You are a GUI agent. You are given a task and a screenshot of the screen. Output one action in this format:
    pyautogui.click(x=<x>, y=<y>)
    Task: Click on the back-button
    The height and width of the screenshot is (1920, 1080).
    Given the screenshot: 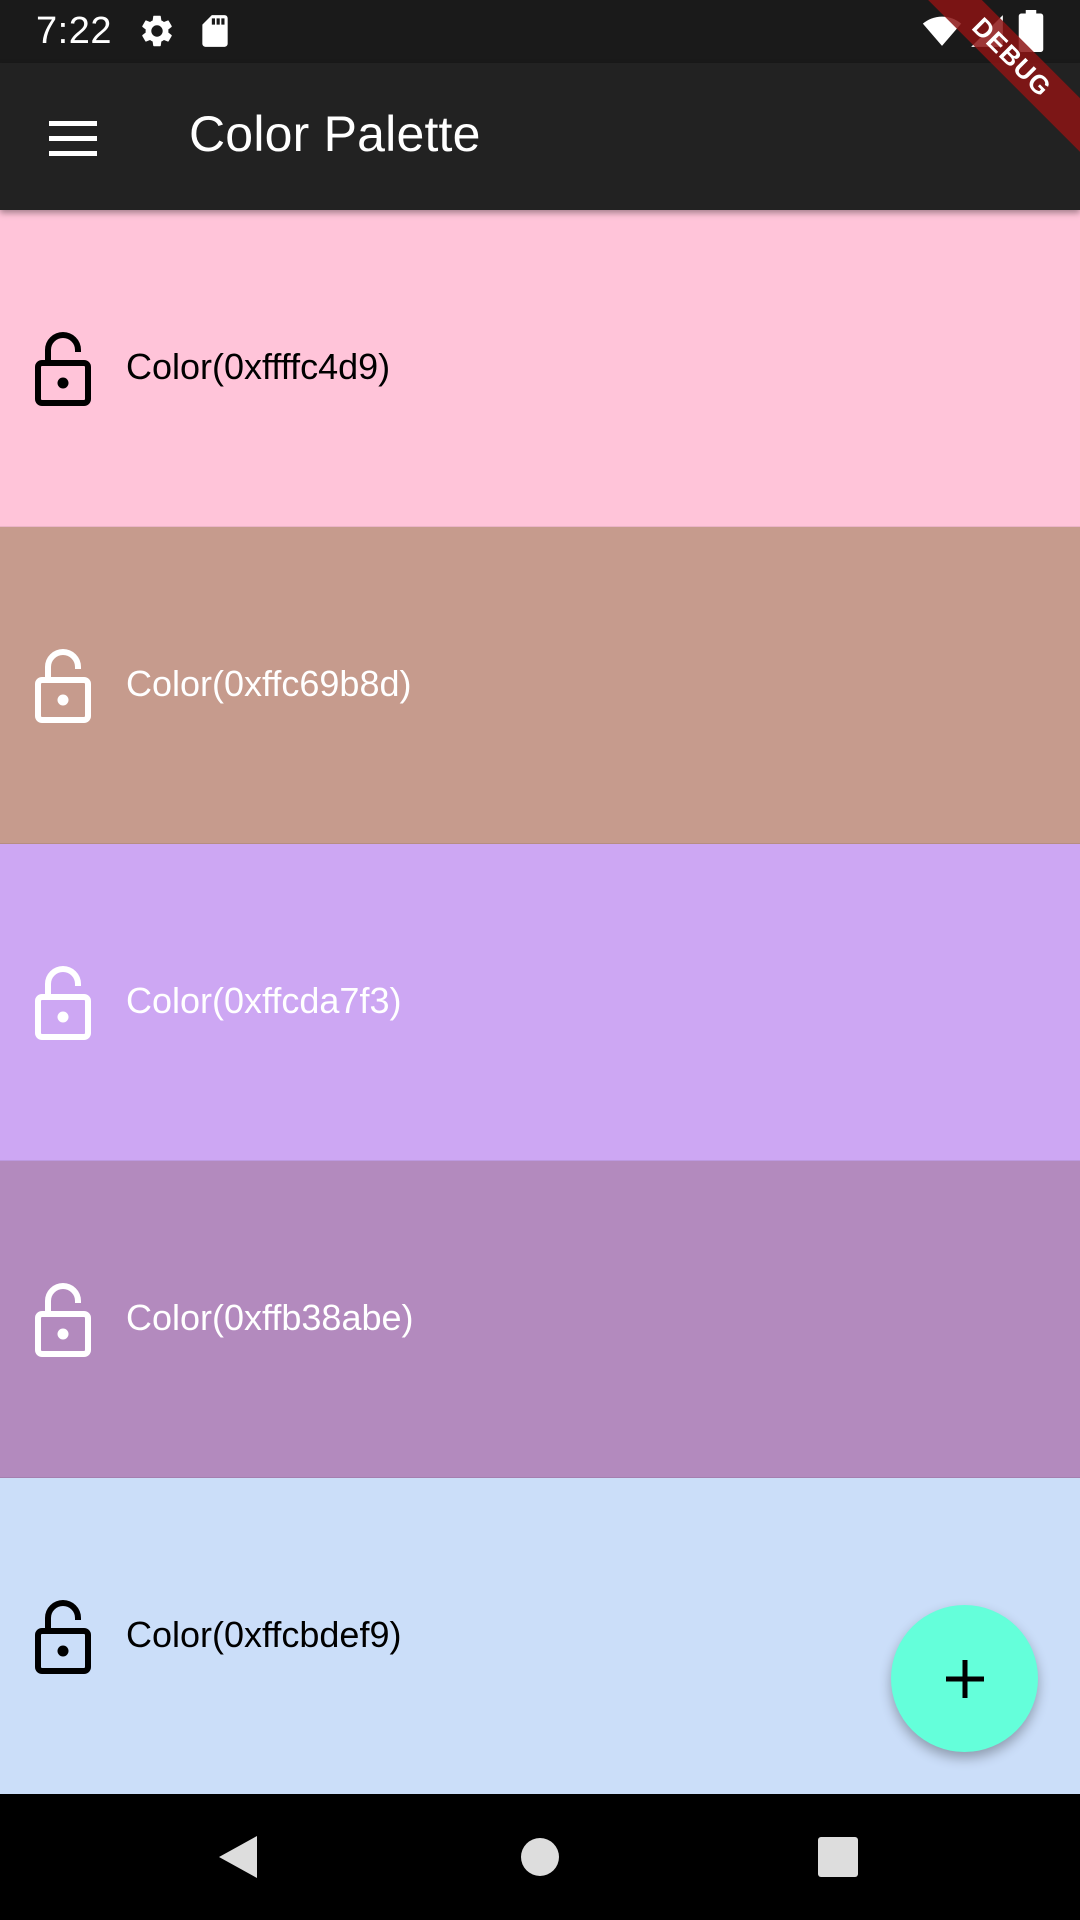 What is the action you would take?
    pyautogui.click(x=240, y=1857)
    